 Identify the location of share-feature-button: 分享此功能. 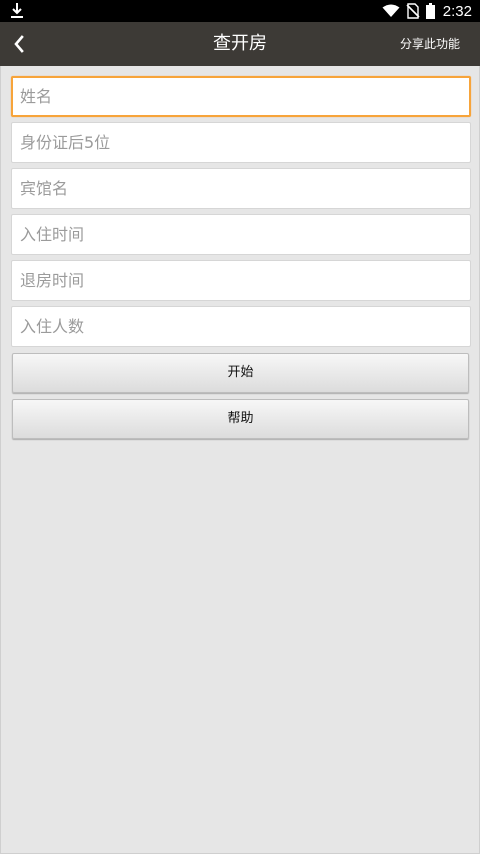
(430, 44).